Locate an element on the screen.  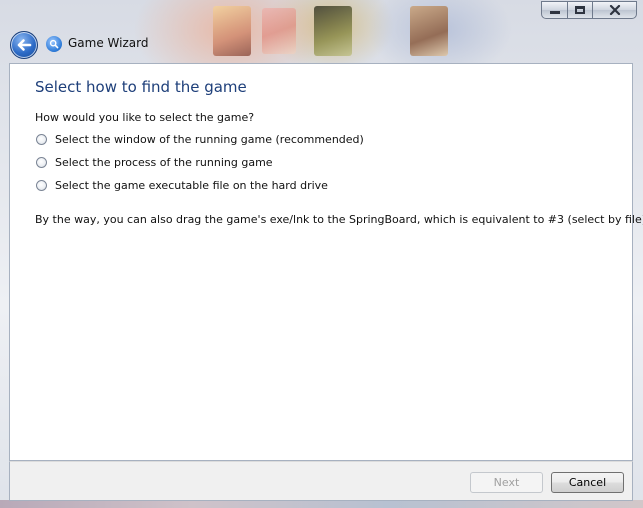
maximize-icon is located at coordinates (580, 10).